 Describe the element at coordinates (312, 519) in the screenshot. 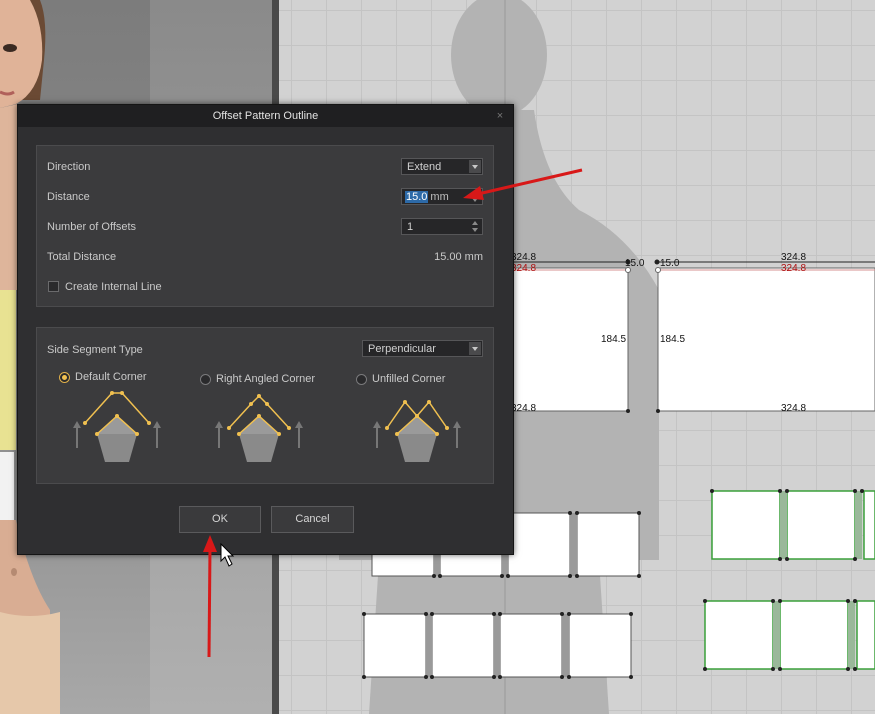

I see `cancel-button: Cancel` at that location.